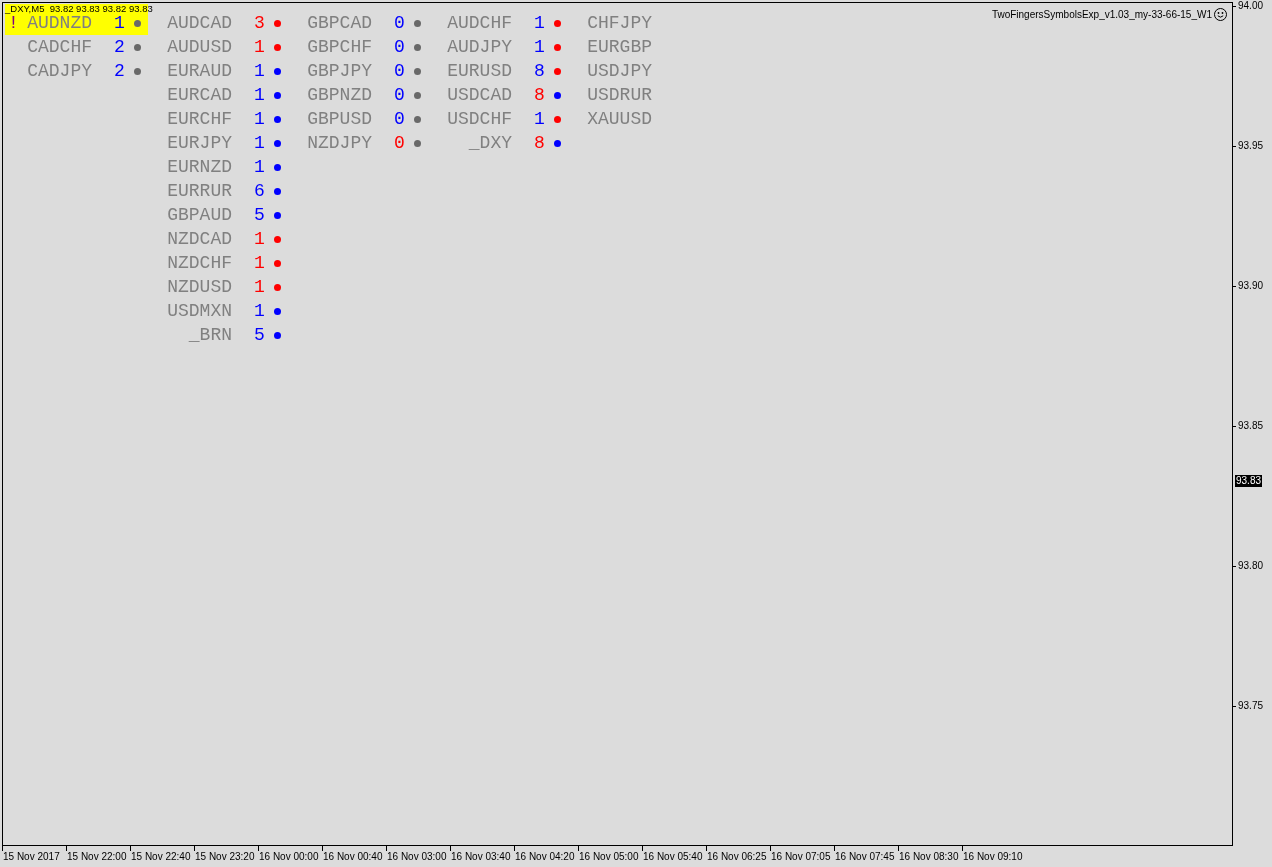 The image size is (1272, 867). I want to click on time-label: 16 Nov 03:40, so click(481, 857).